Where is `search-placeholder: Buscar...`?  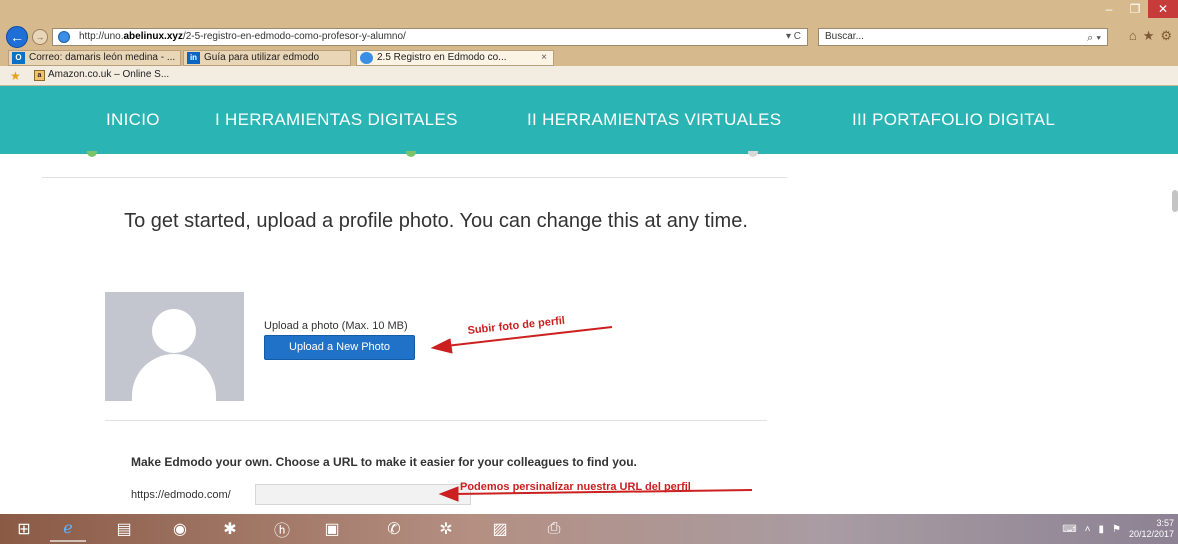 search-placeholder: Buscar... is located at coordinates (844, 36).